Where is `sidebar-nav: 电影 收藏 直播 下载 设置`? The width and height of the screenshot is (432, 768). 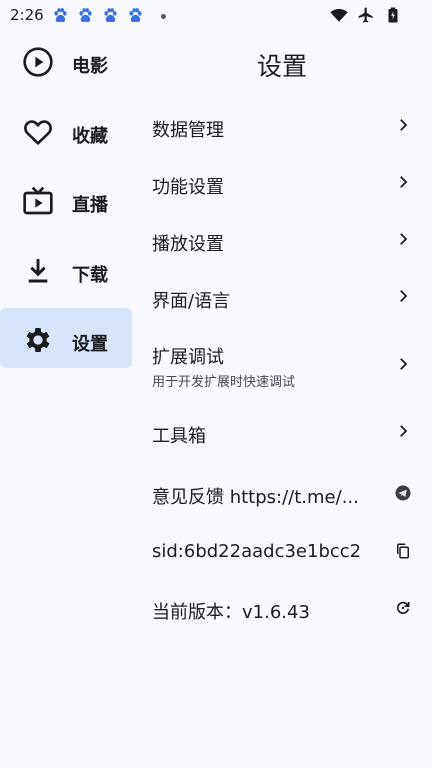 sidebar-nav: 电影 收藏 直播 下载 设置 is located at coordinates (66, 204).